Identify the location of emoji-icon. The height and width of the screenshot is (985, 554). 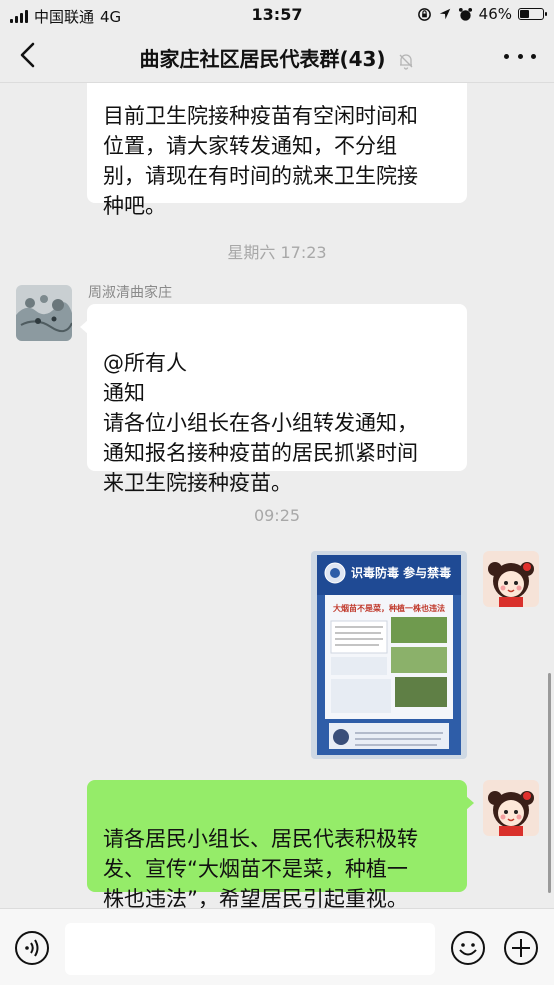
(468, 948).